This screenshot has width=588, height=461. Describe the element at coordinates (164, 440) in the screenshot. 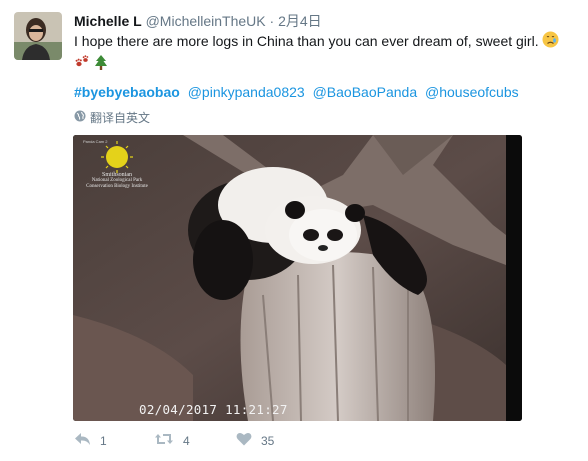

I see `retweet-icon` at that location.